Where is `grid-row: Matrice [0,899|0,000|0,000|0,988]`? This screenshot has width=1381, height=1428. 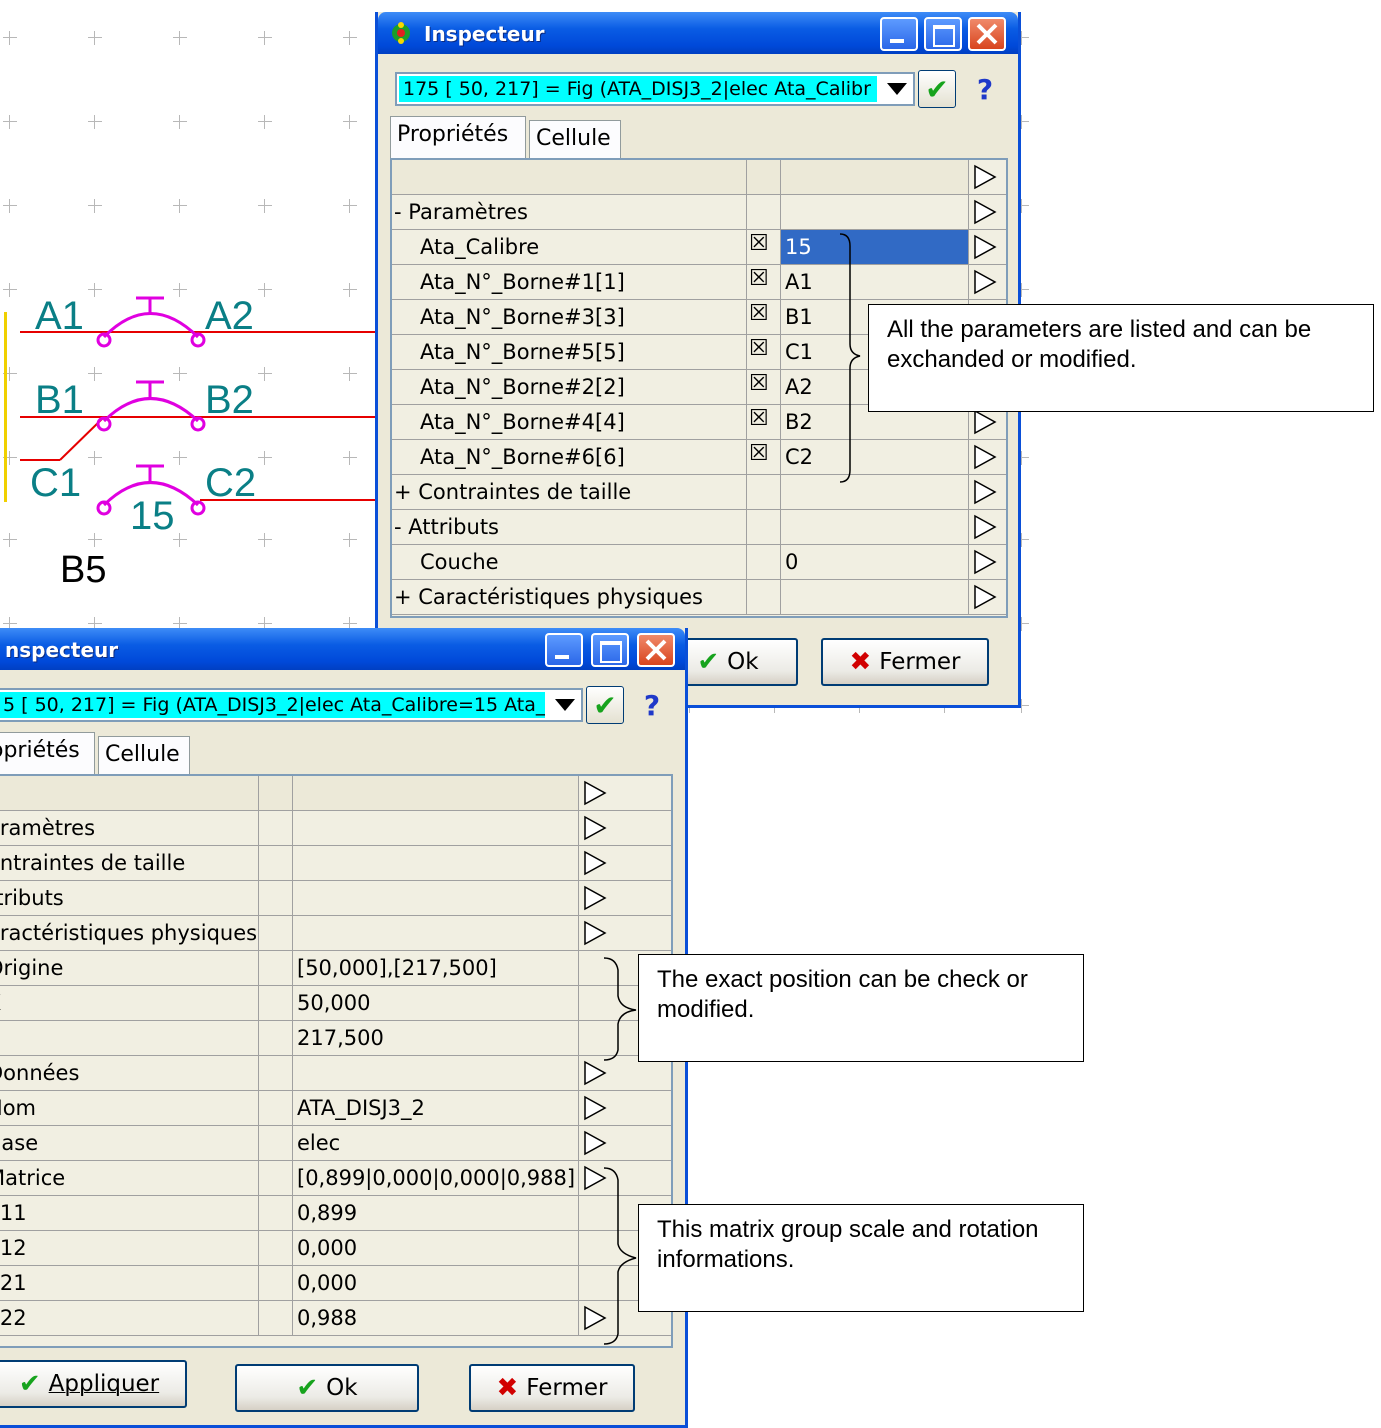 grid-row: Matrice [0,899|0,000|0,000|0,988] is located at coordinates (335, 1178).